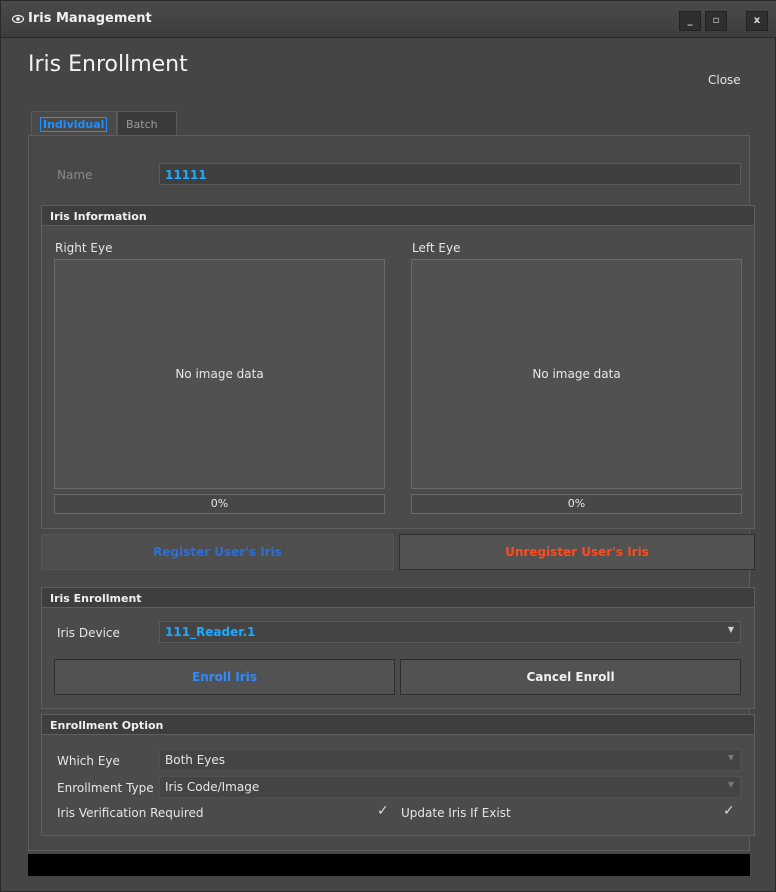  I want to click on name-label: Name, so click(75, 175).